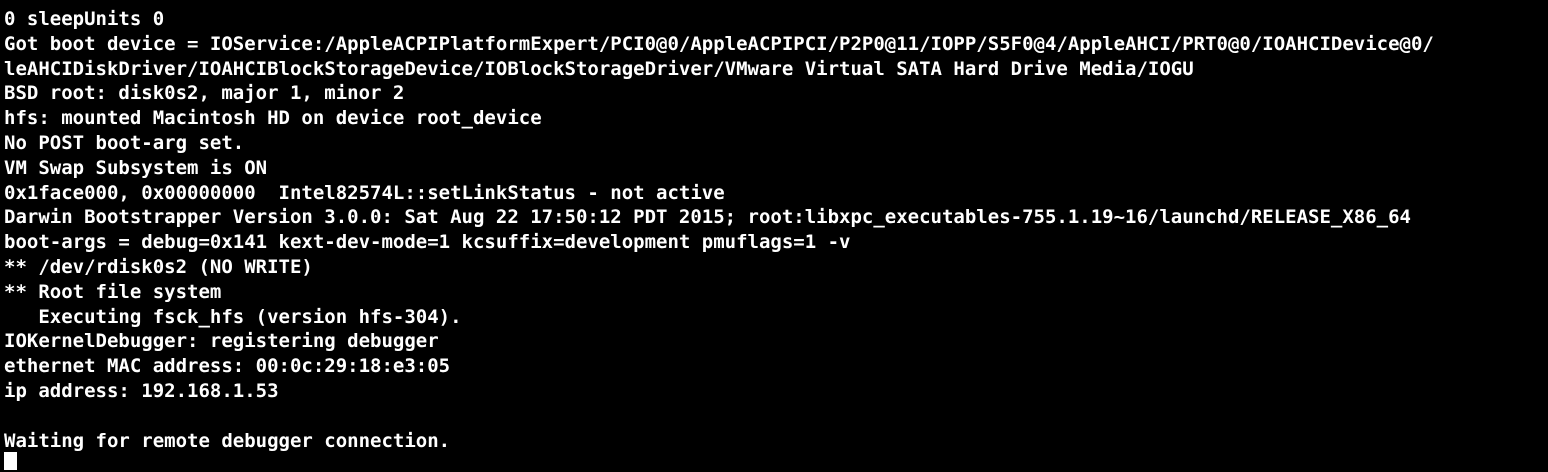 The height and width of the screenshot is (472, 1548). What do you see at coordinates (10, 461) in the screenshot?
I see `text-cursor` at bounding box center [10, 461].